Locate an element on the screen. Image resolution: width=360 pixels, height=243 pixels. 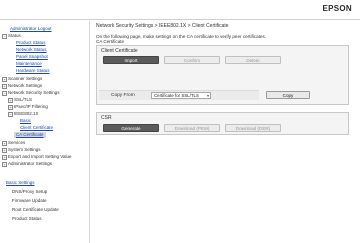
sidebar-item-status: − Status is located at coordinates (11, 36).